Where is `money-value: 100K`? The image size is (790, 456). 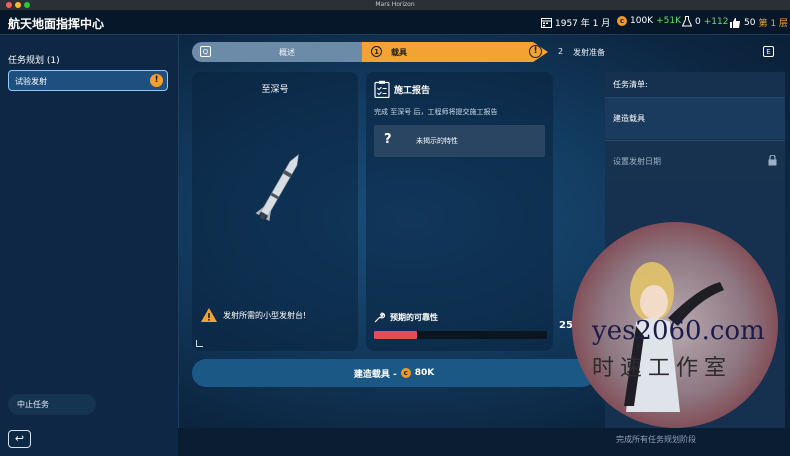
money-value: 100K is located at coordinates (642, 21).